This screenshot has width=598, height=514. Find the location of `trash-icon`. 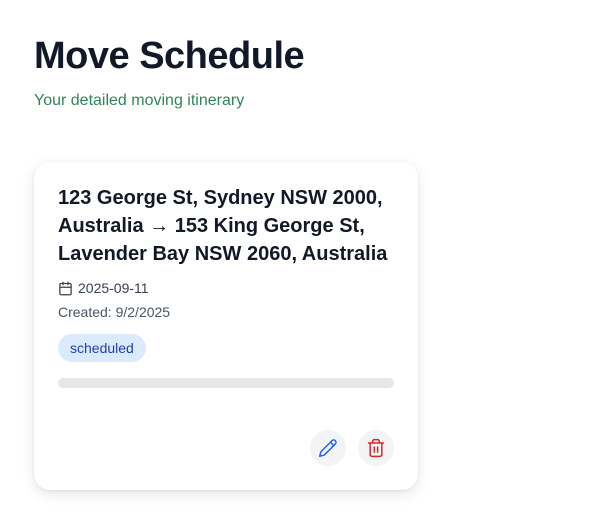

trash-icon is located at coordinates (376, 448).